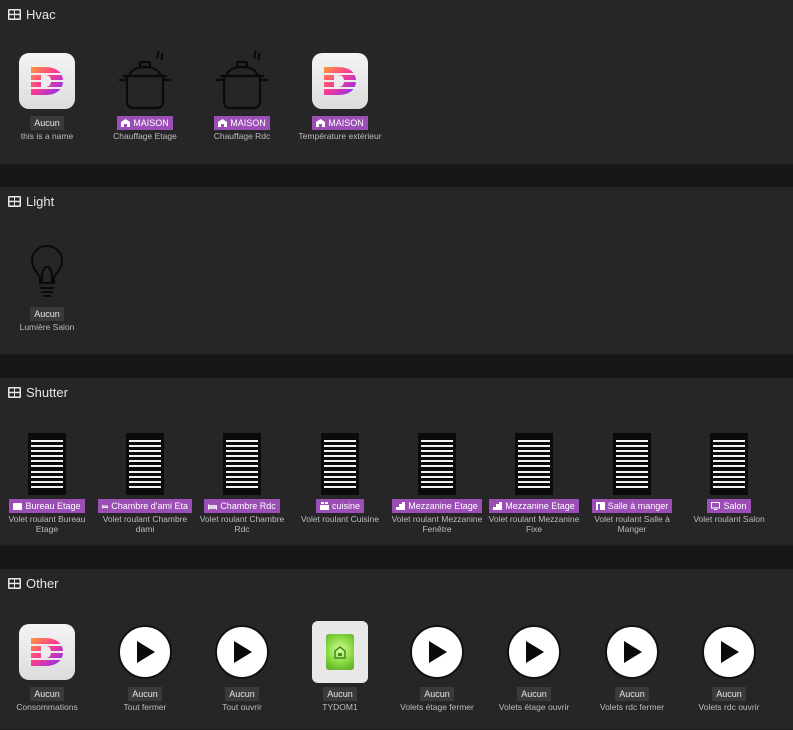 This screenshot has height=730, width=793. I want to click on device-tile: MAISON Chauffage Rdc, so click(242, 93).